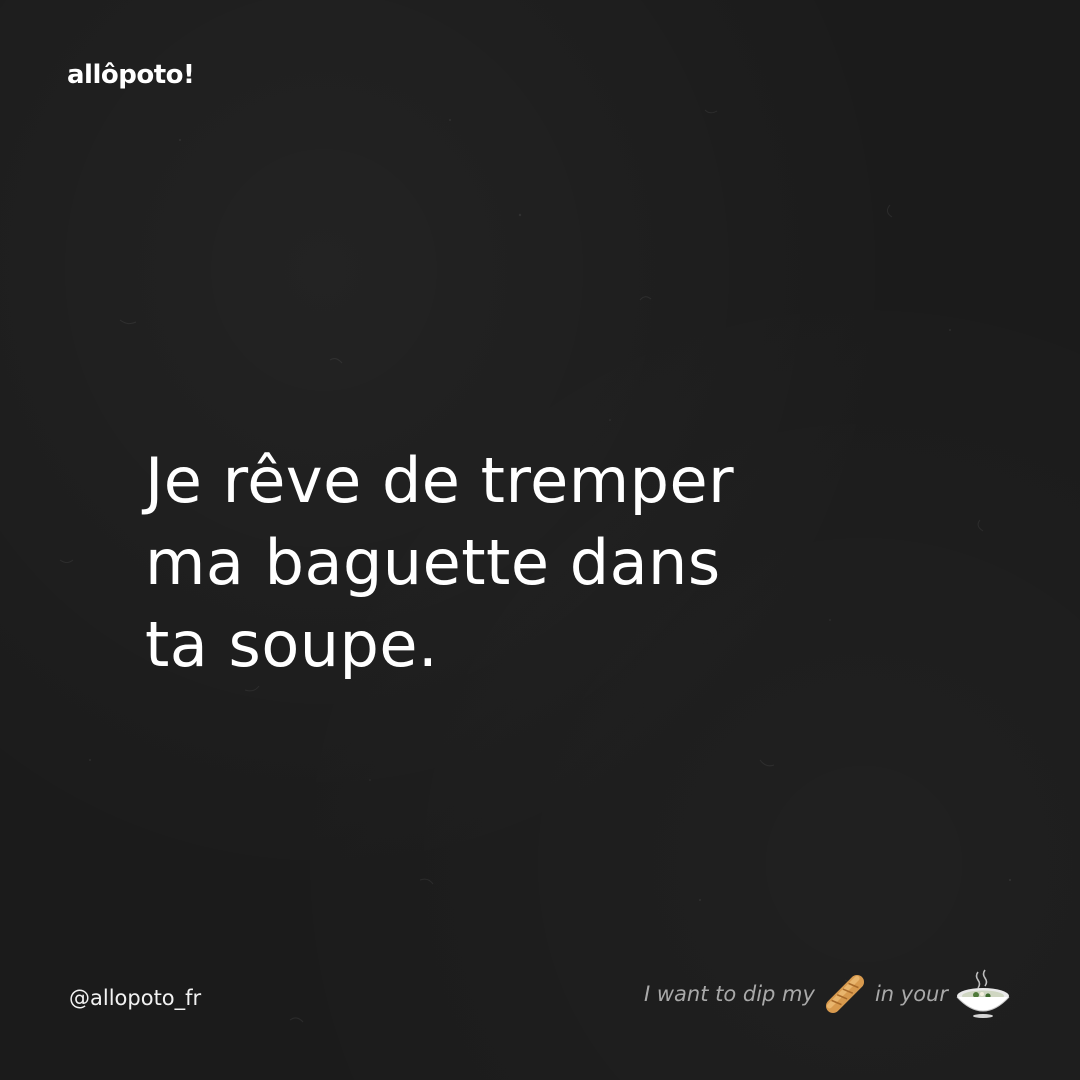 The image size is (1080, 1080). What do you see at coordinates (911, 994) in the screenshot?
I see `translation-part-2: in your` at bounding box center [911, 994].